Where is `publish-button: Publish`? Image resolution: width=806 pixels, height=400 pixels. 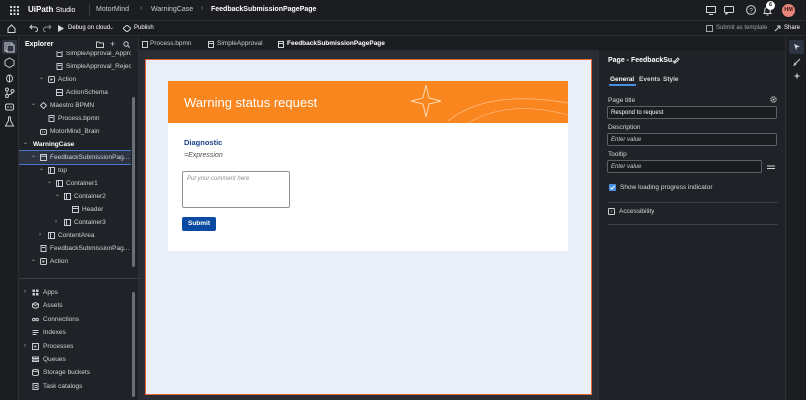 publish-button: Publish is located at coordinates (140, 28).